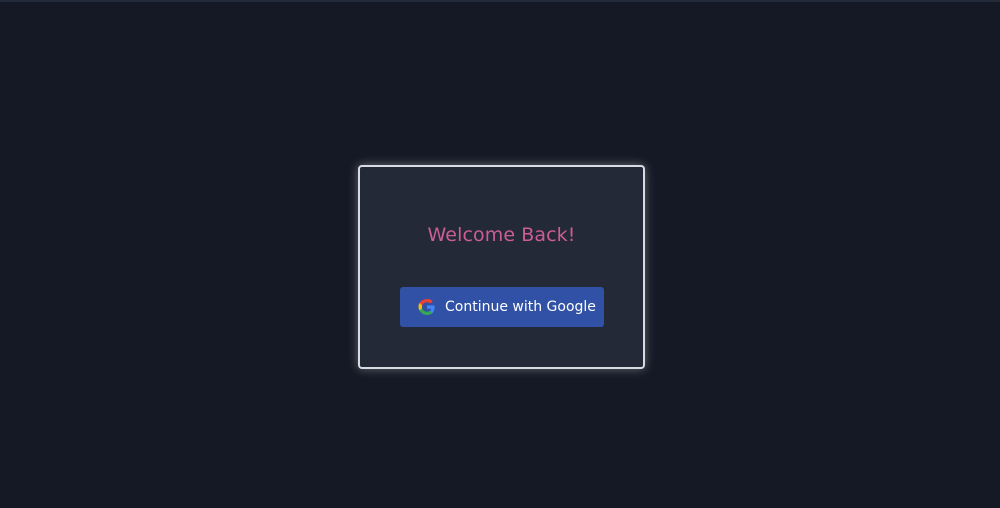 This screenshot has height=508, width=1000. I want to click on google-button-label: Continue with Google, so click(520, 307).